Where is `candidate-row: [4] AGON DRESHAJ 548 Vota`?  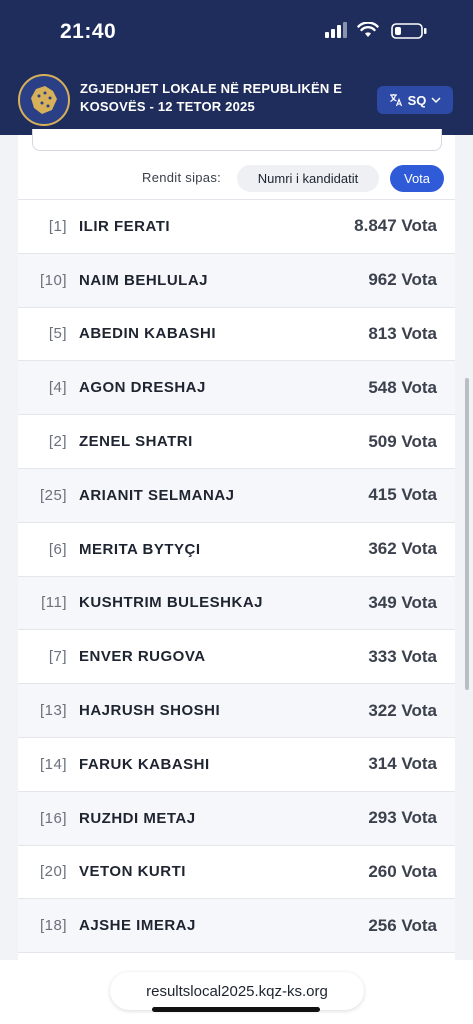
candidate-row: [4] AGON DRESHAJ 548 Vota is located at coordinates (236, 388).